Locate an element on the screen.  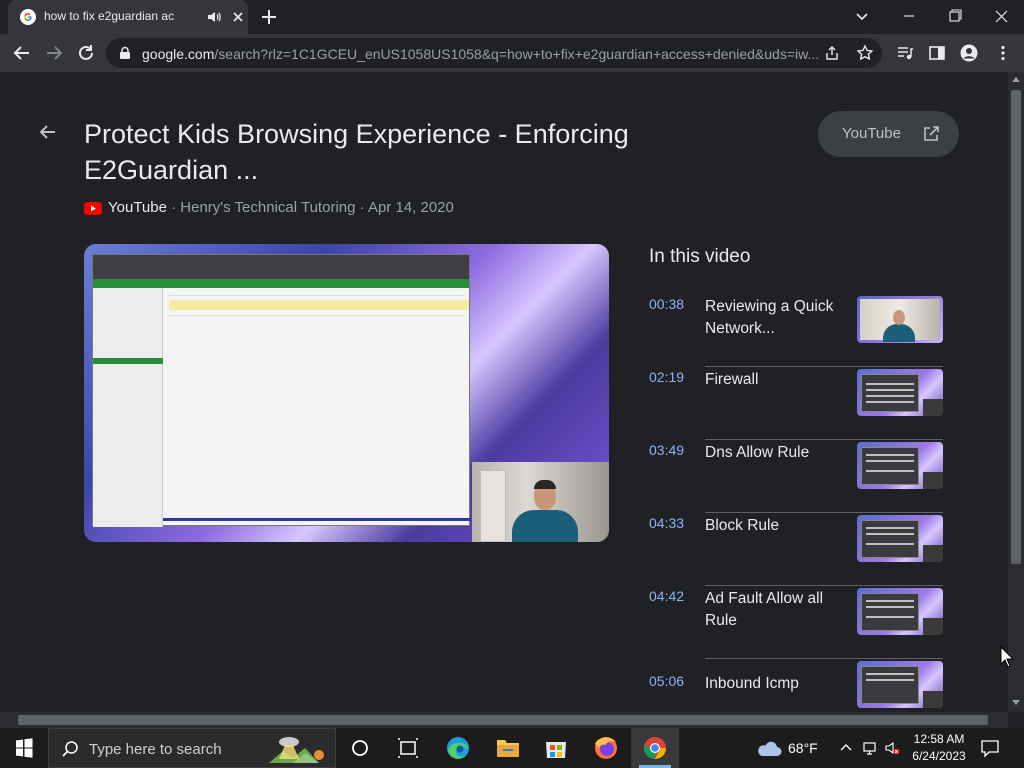
taskbar-search-box: Type here to search is located at coordinates (192, 748).